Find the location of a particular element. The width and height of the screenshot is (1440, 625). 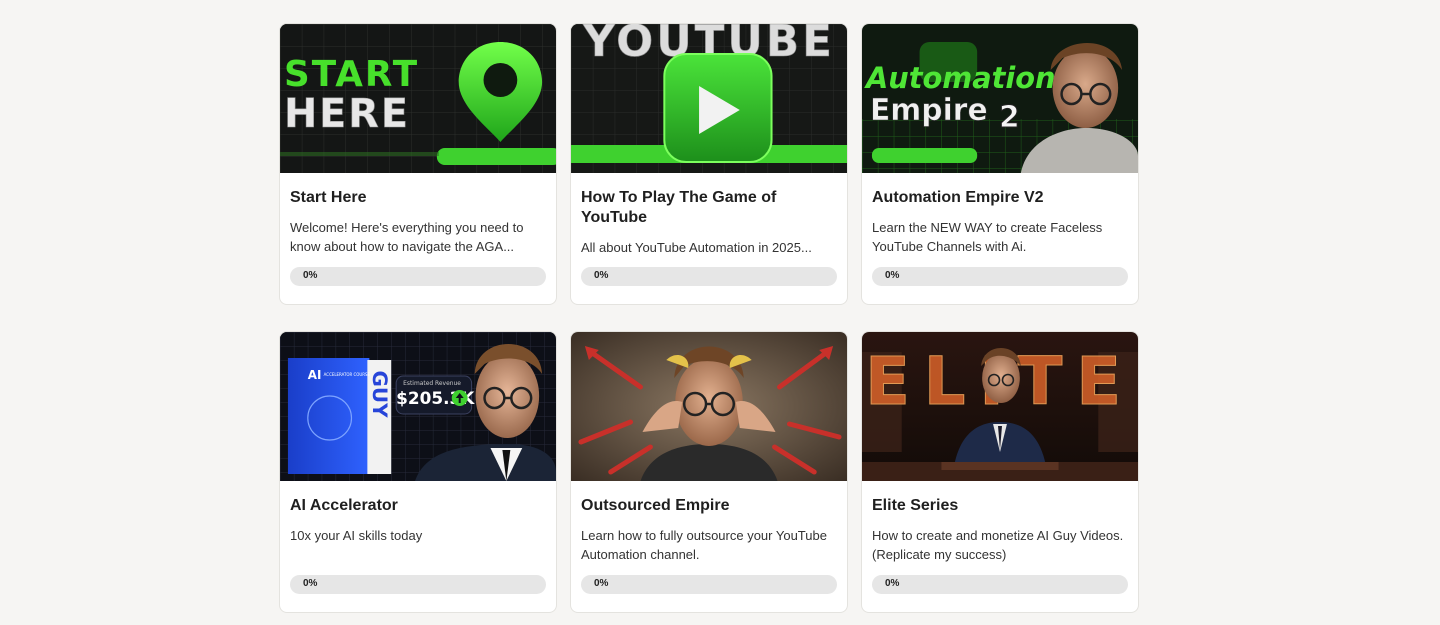

thumb-title-line2: HERE is located at coordinates (347, 114).